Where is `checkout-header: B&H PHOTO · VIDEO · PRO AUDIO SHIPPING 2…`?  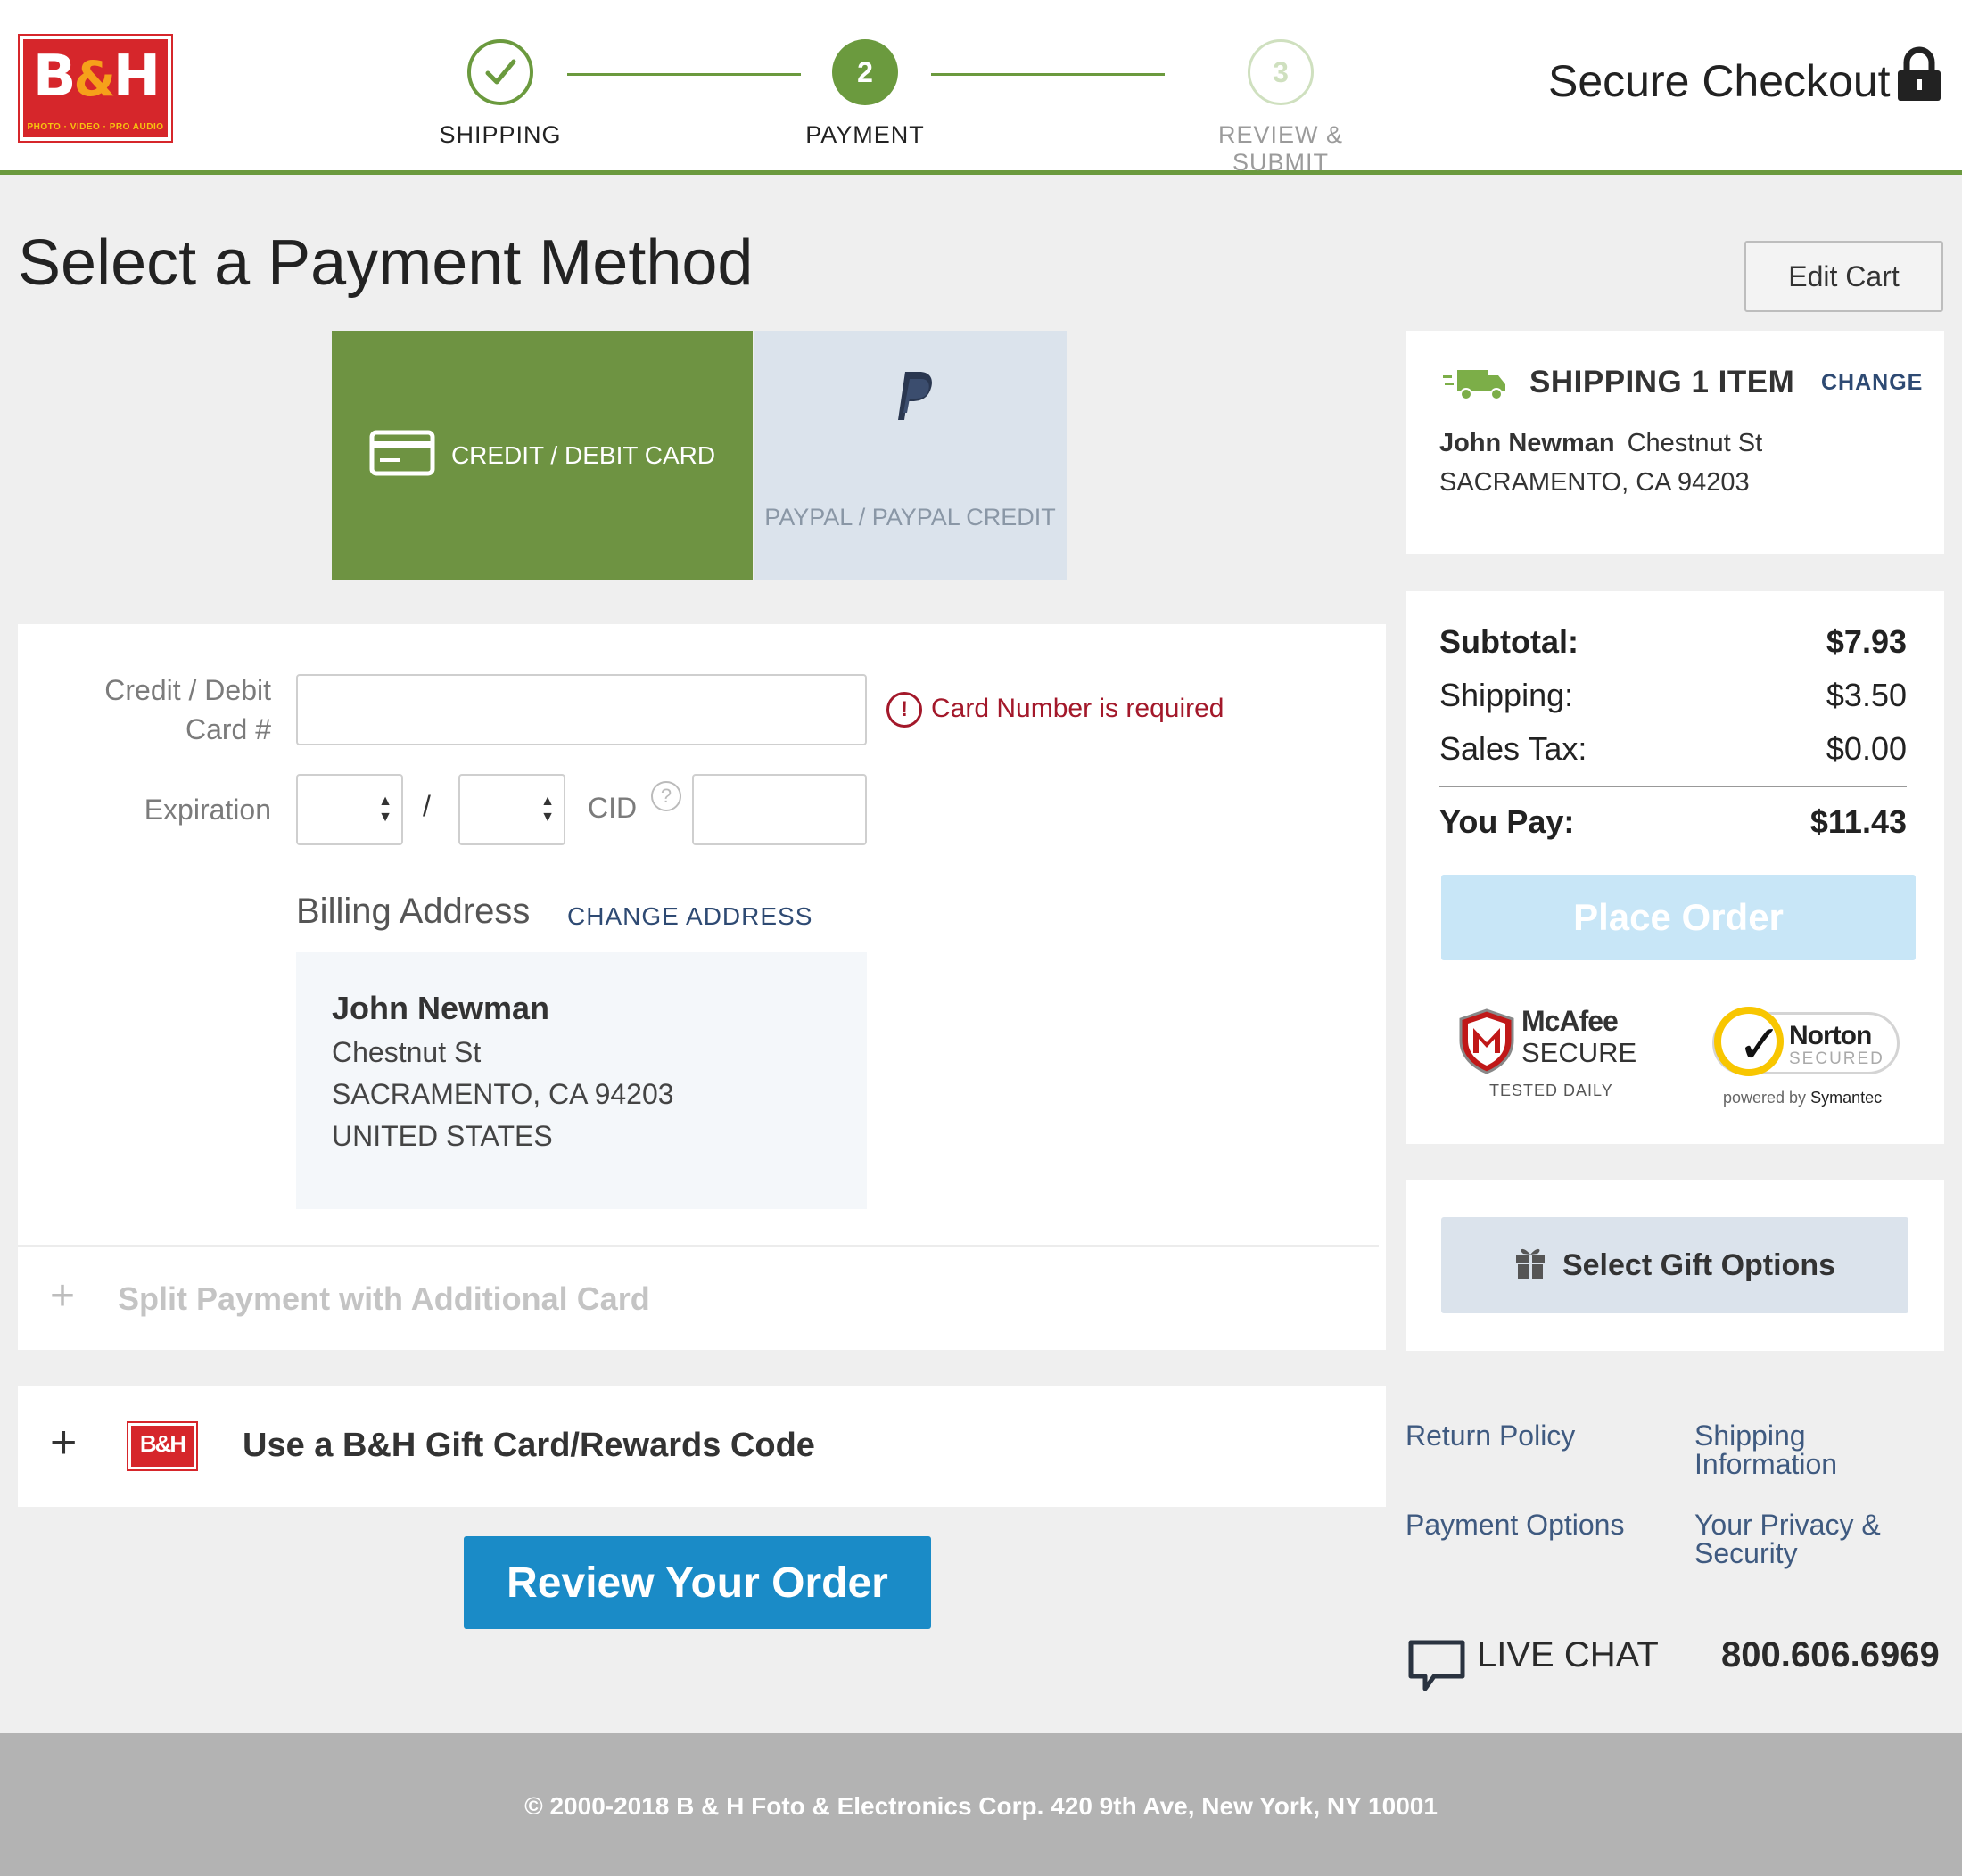
checkout-header: B&H PHOTO · VIDEO · PRO AUDIO SHIPPING 2… is located at coordinates (981, 89).